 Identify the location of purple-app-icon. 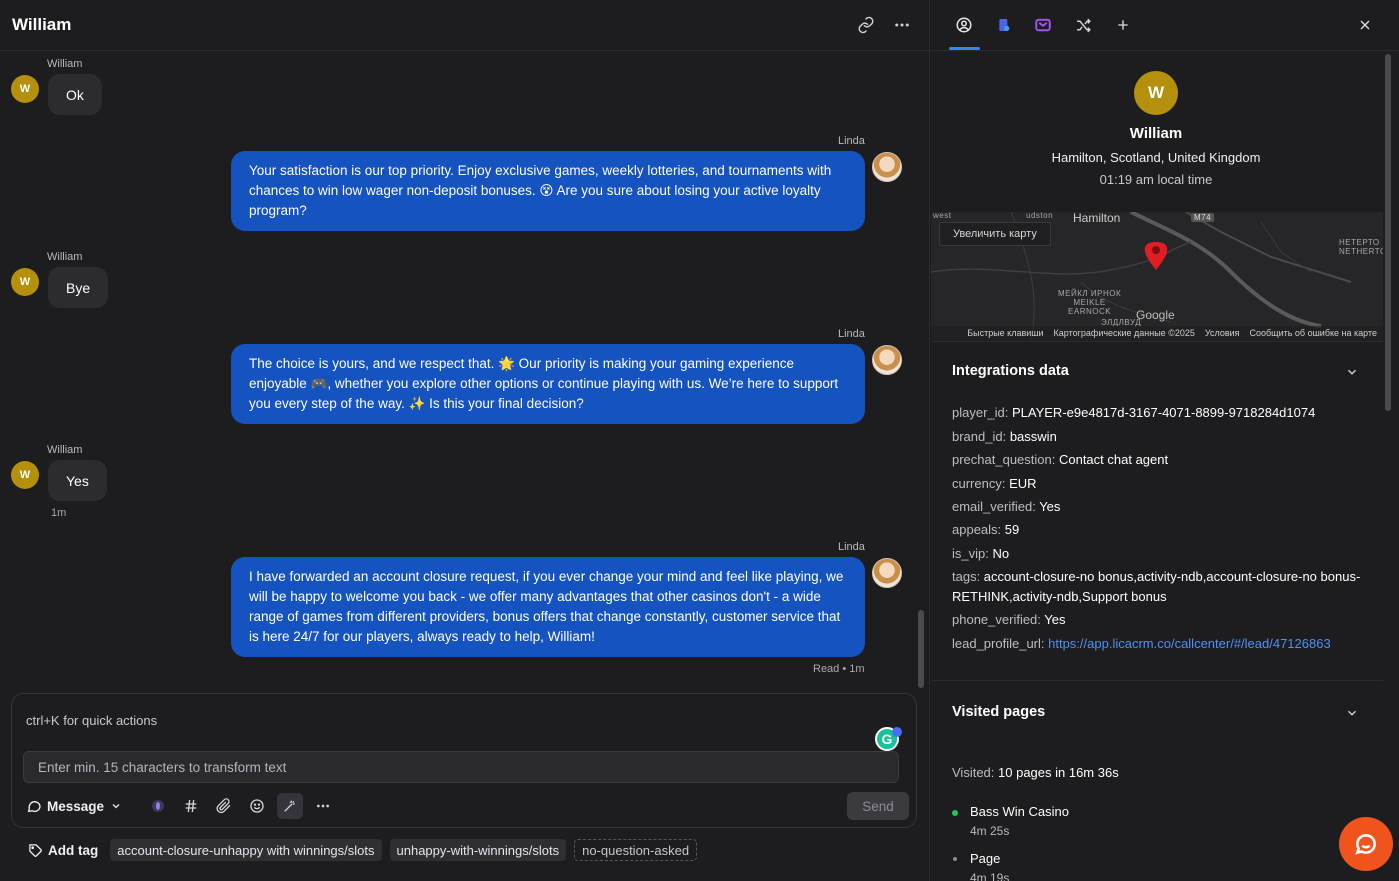
(1043, 25).